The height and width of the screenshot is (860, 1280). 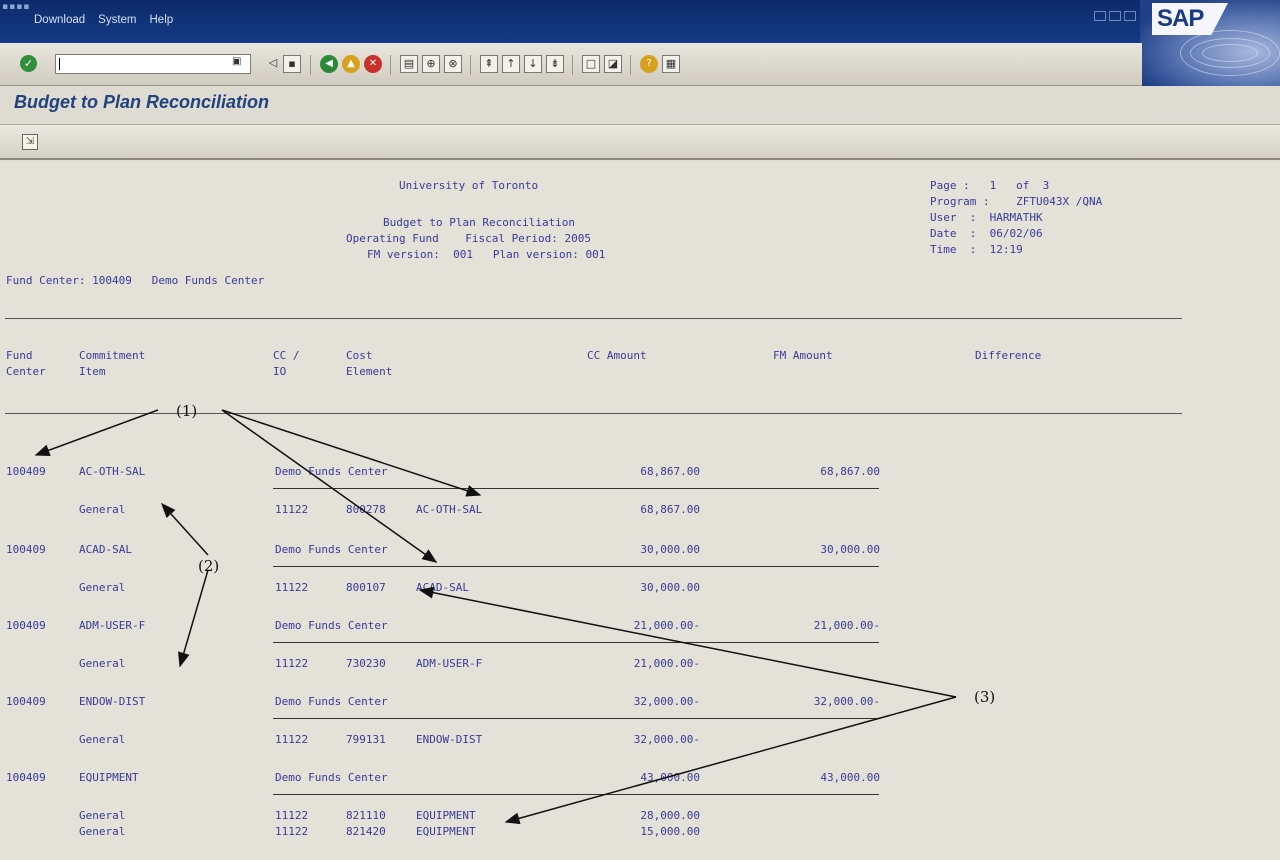 I want to click on col-cc-amount: CC Amount, so click(x=617, y=355).